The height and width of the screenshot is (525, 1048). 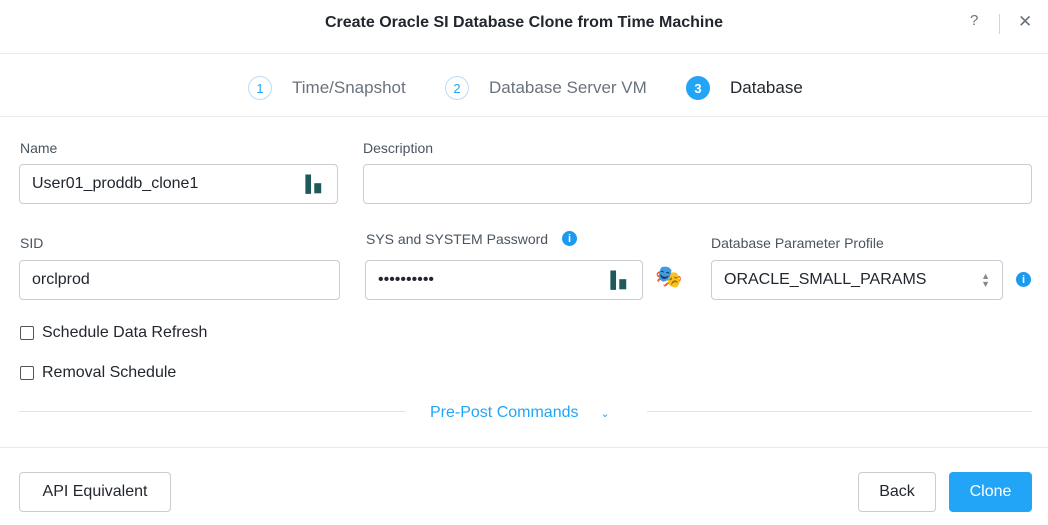 I want to click on password-label: SYS and SYSTEM Password, so click(x=457, y=239).